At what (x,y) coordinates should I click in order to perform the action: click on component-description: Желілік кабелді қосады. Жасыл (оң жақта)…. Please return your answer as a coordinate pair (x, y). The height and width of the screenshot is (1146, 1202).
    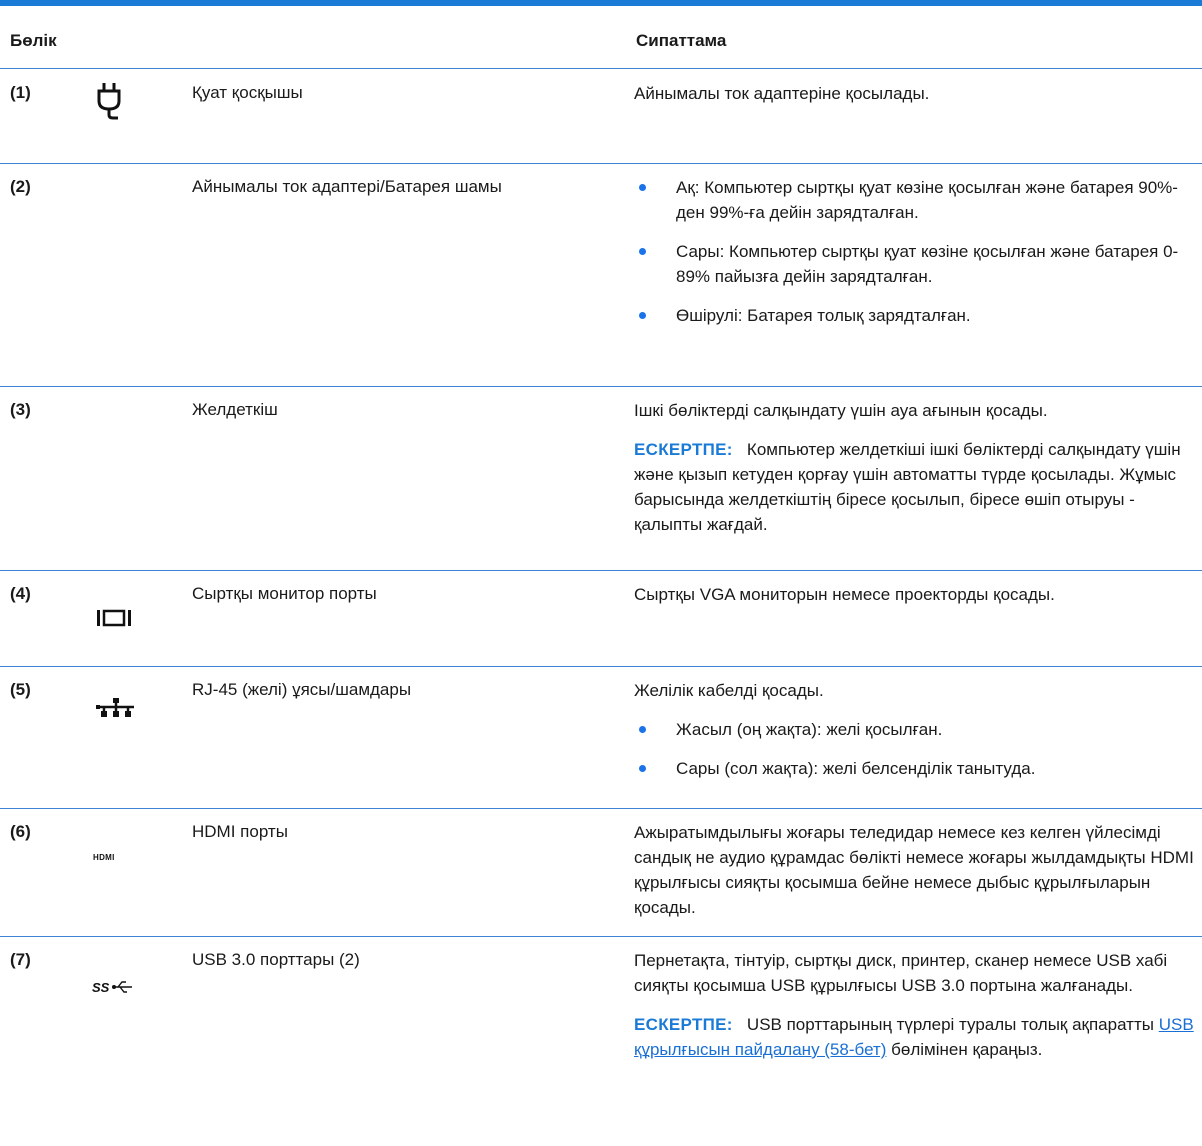
    Looking at the image, I should click on (917, 736).